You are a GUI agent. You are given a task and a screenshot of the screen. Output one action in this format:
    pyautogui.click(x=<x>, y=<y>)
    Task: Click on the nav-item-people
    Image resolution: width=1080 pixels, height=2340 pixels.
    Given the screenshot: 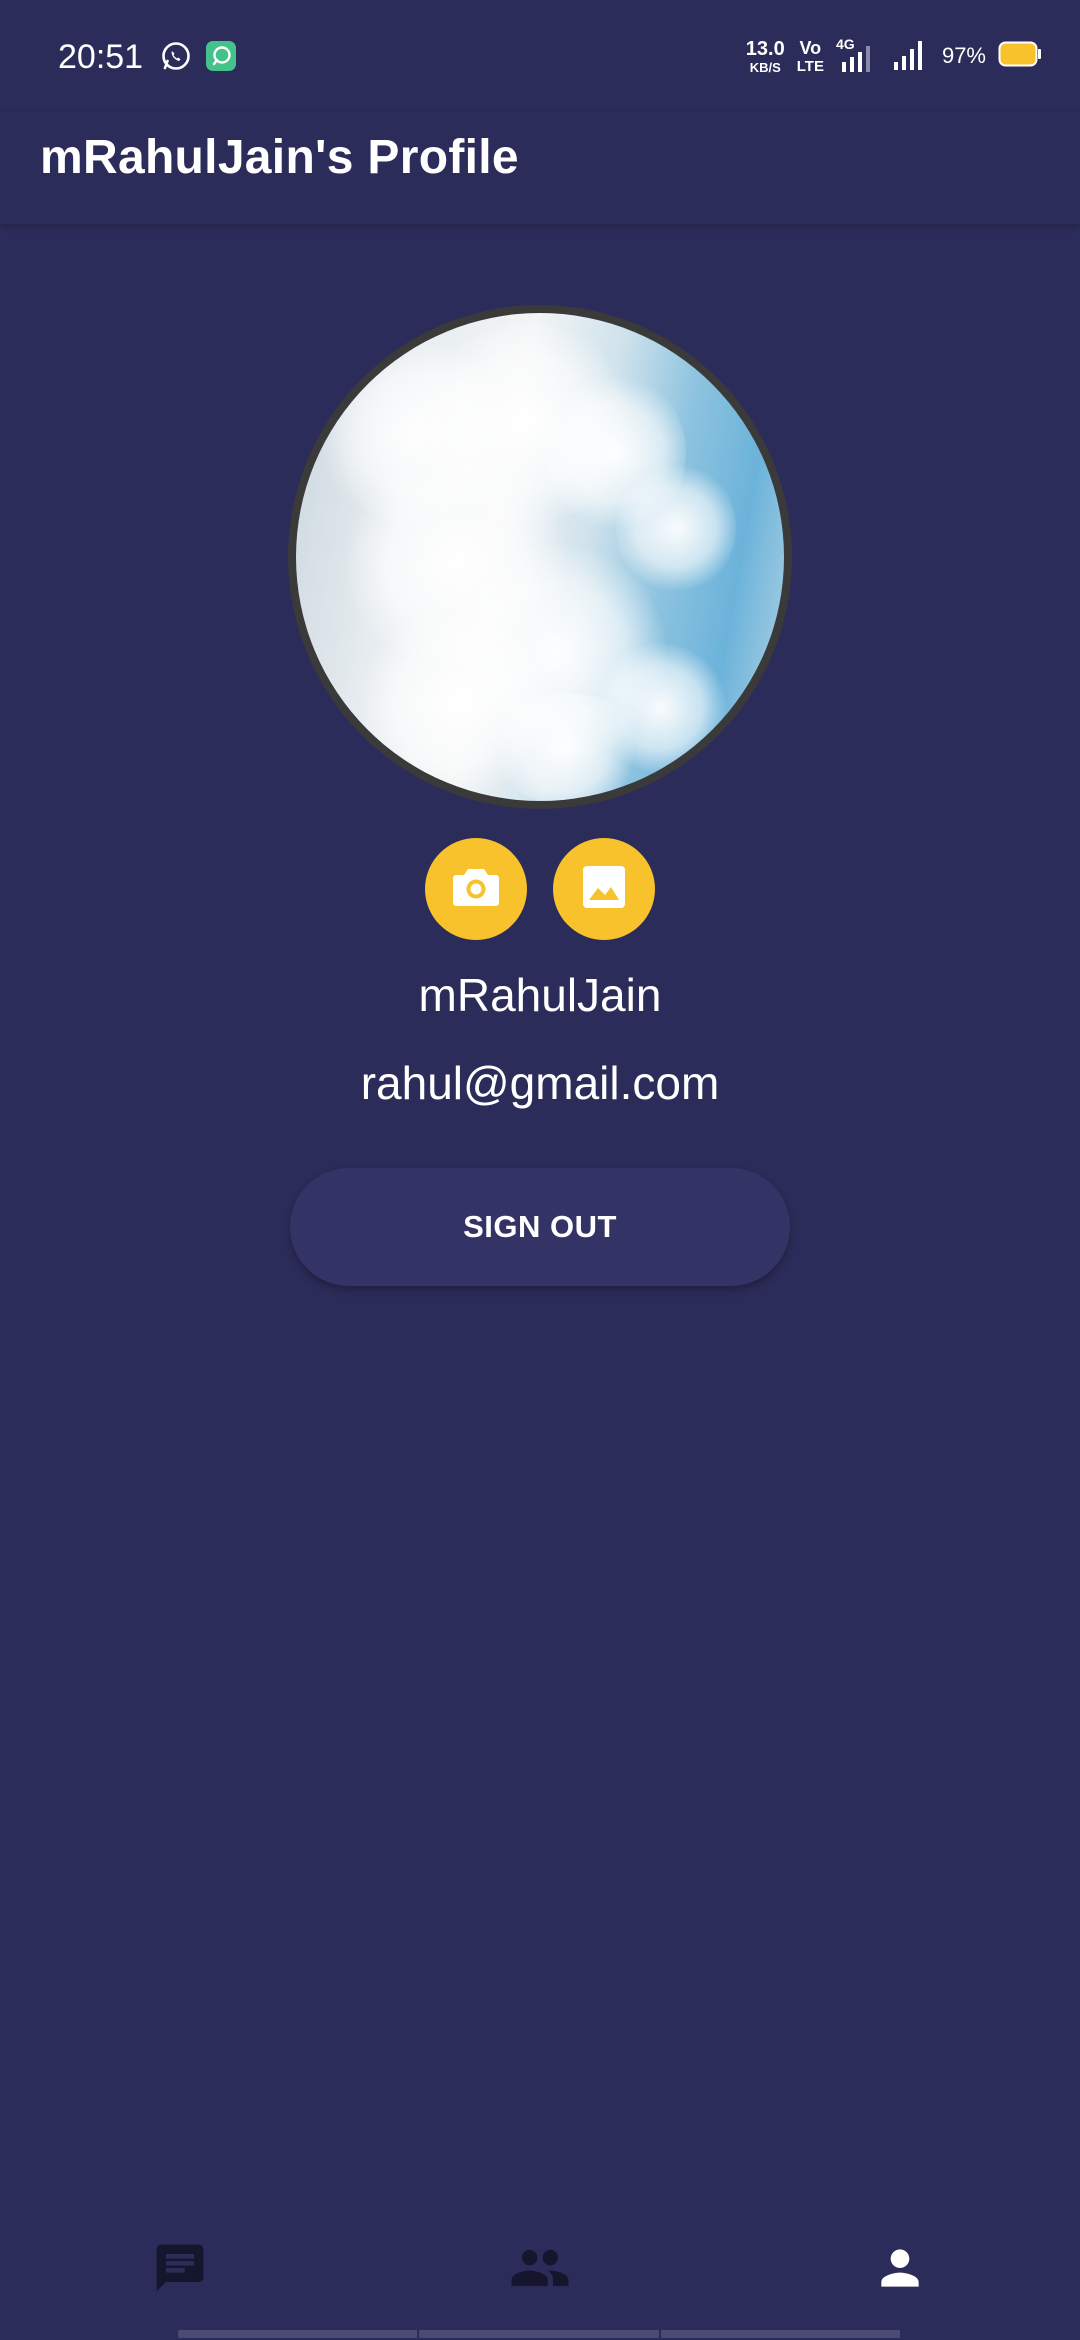 What is the action you would take?
    pyautogui.click(x=540, y=2270)
    